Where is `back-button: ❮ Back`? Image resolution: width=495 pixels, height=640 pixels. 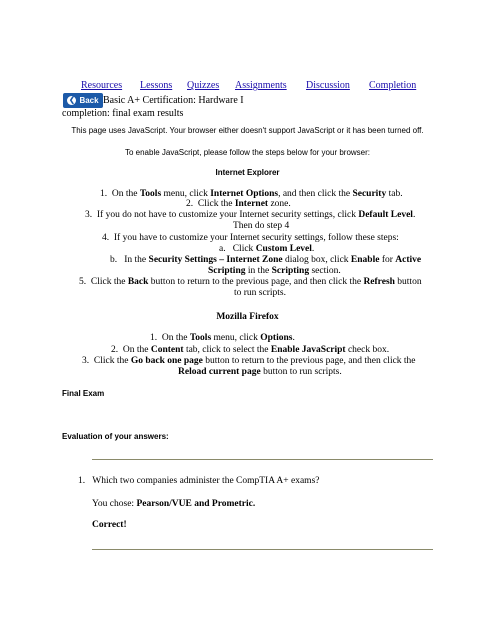
back-button: ❮ Back is located at coordinates (83, 100).